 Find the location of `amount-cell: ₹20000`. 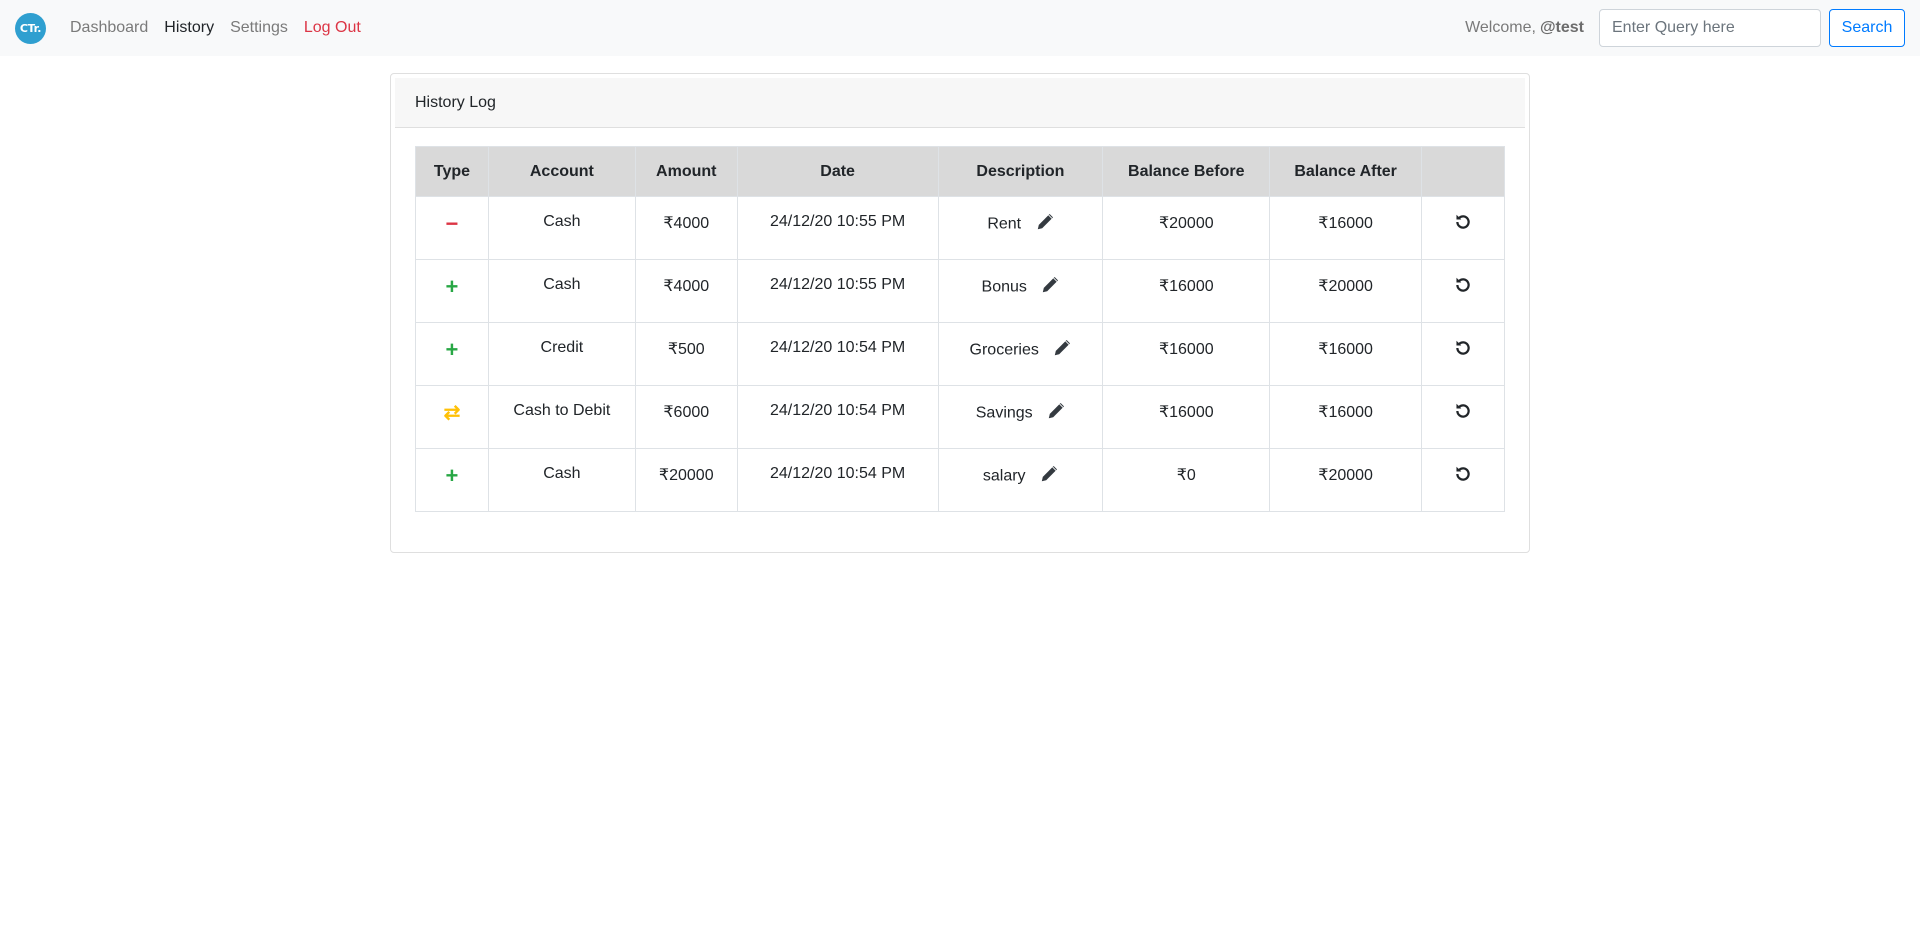

amount-cell: ₹20000 is located at coordinates (686, 480).